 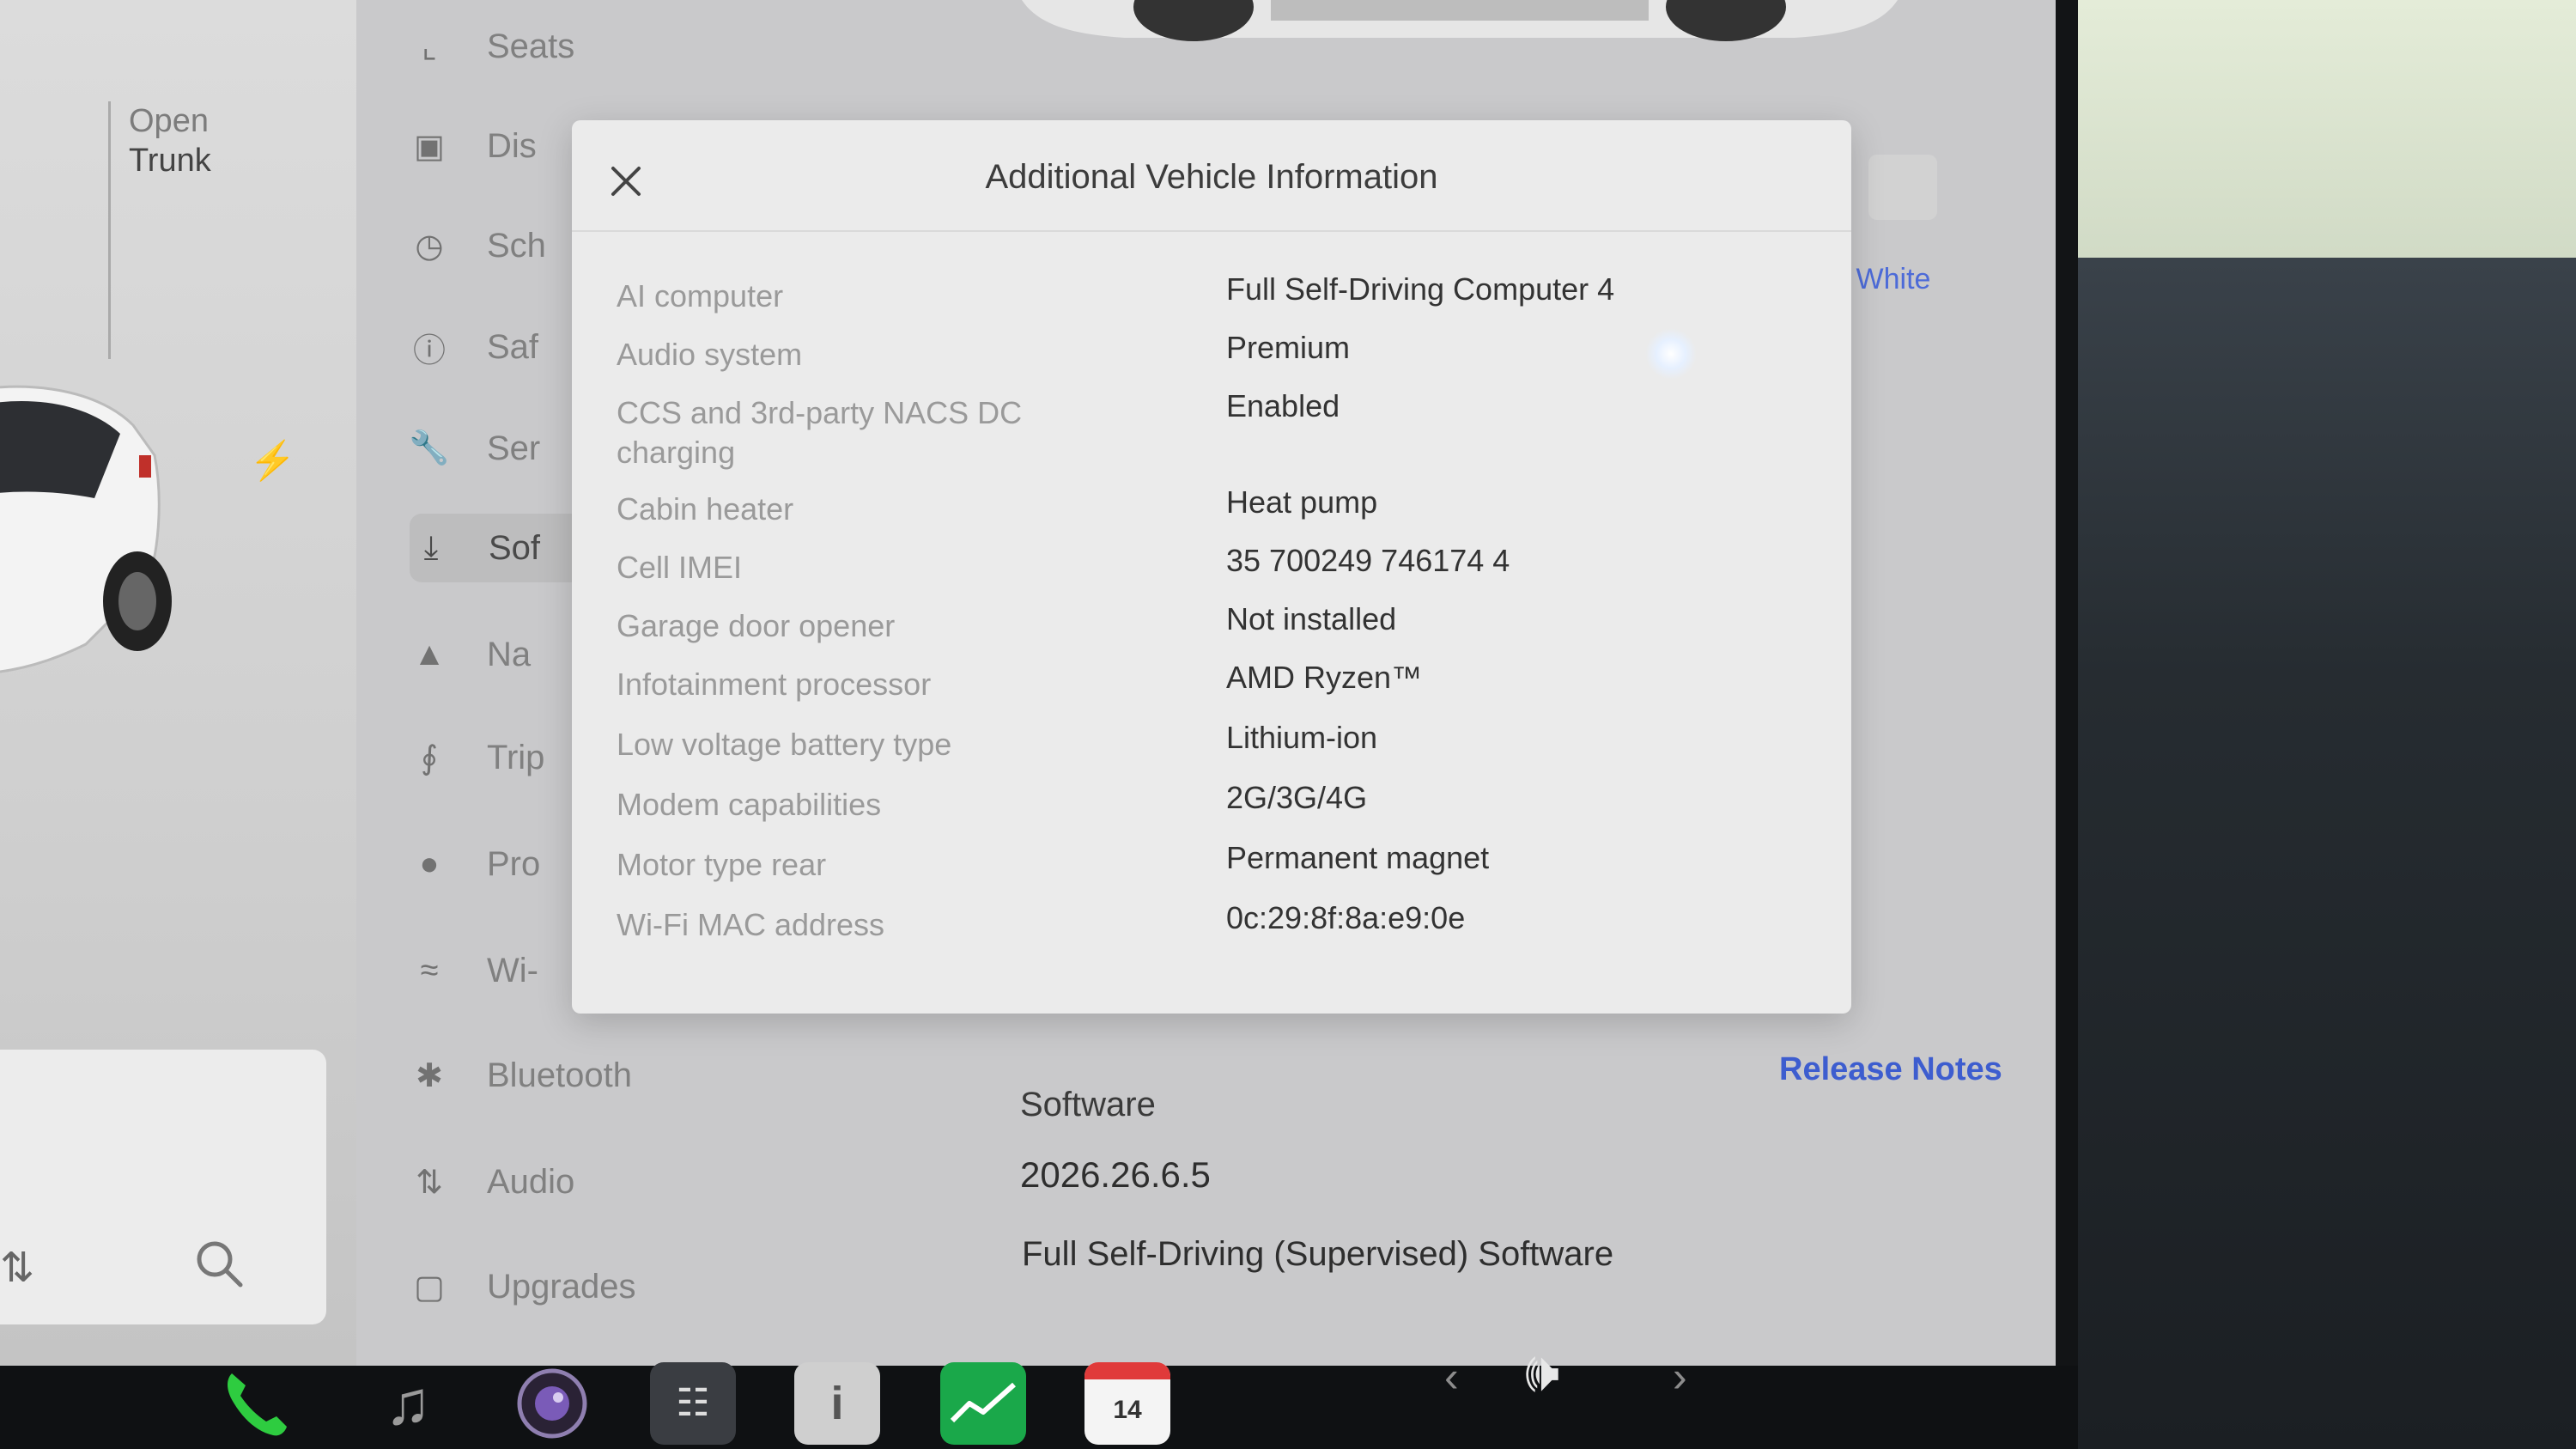 What do you see at coordinates (1358, 857) in the screenshot?
I see `info-value: Permanent magnet` at bounding box center [1358, 857].